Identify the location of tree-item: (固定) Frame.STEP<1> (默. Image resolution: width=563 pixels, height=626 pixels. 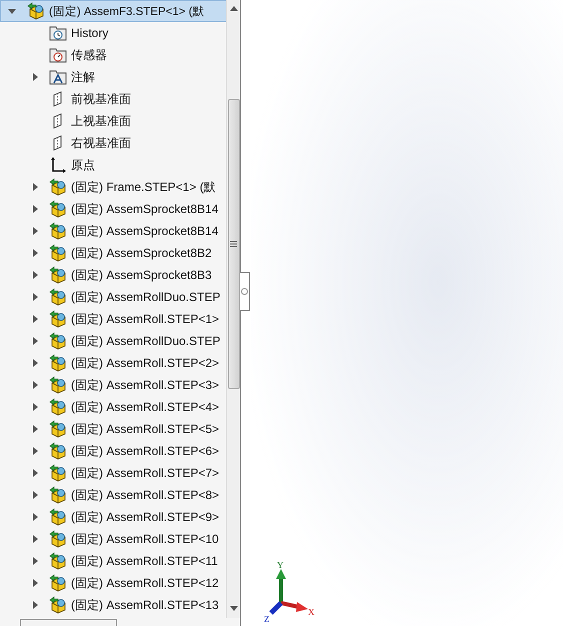
(113, 187).